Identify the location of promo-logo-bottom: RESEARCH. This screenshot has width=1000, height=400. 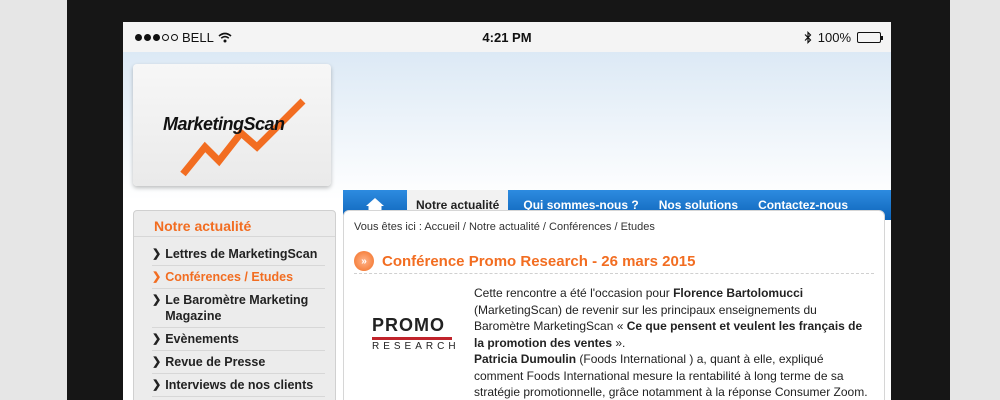
(416, 346).